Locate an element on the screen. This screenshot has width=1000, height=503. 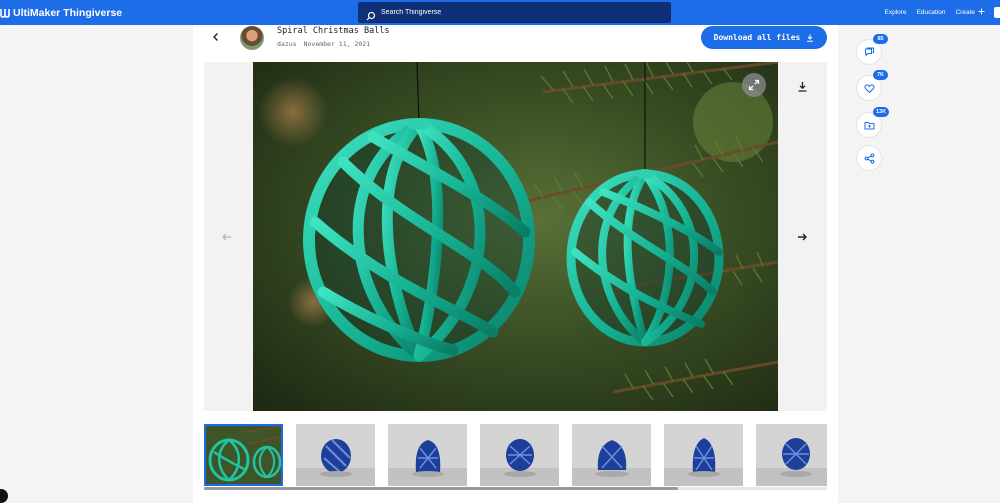
thingiverse-logo: UltiMaker Thingiverse is located at coordinates (61, 12).